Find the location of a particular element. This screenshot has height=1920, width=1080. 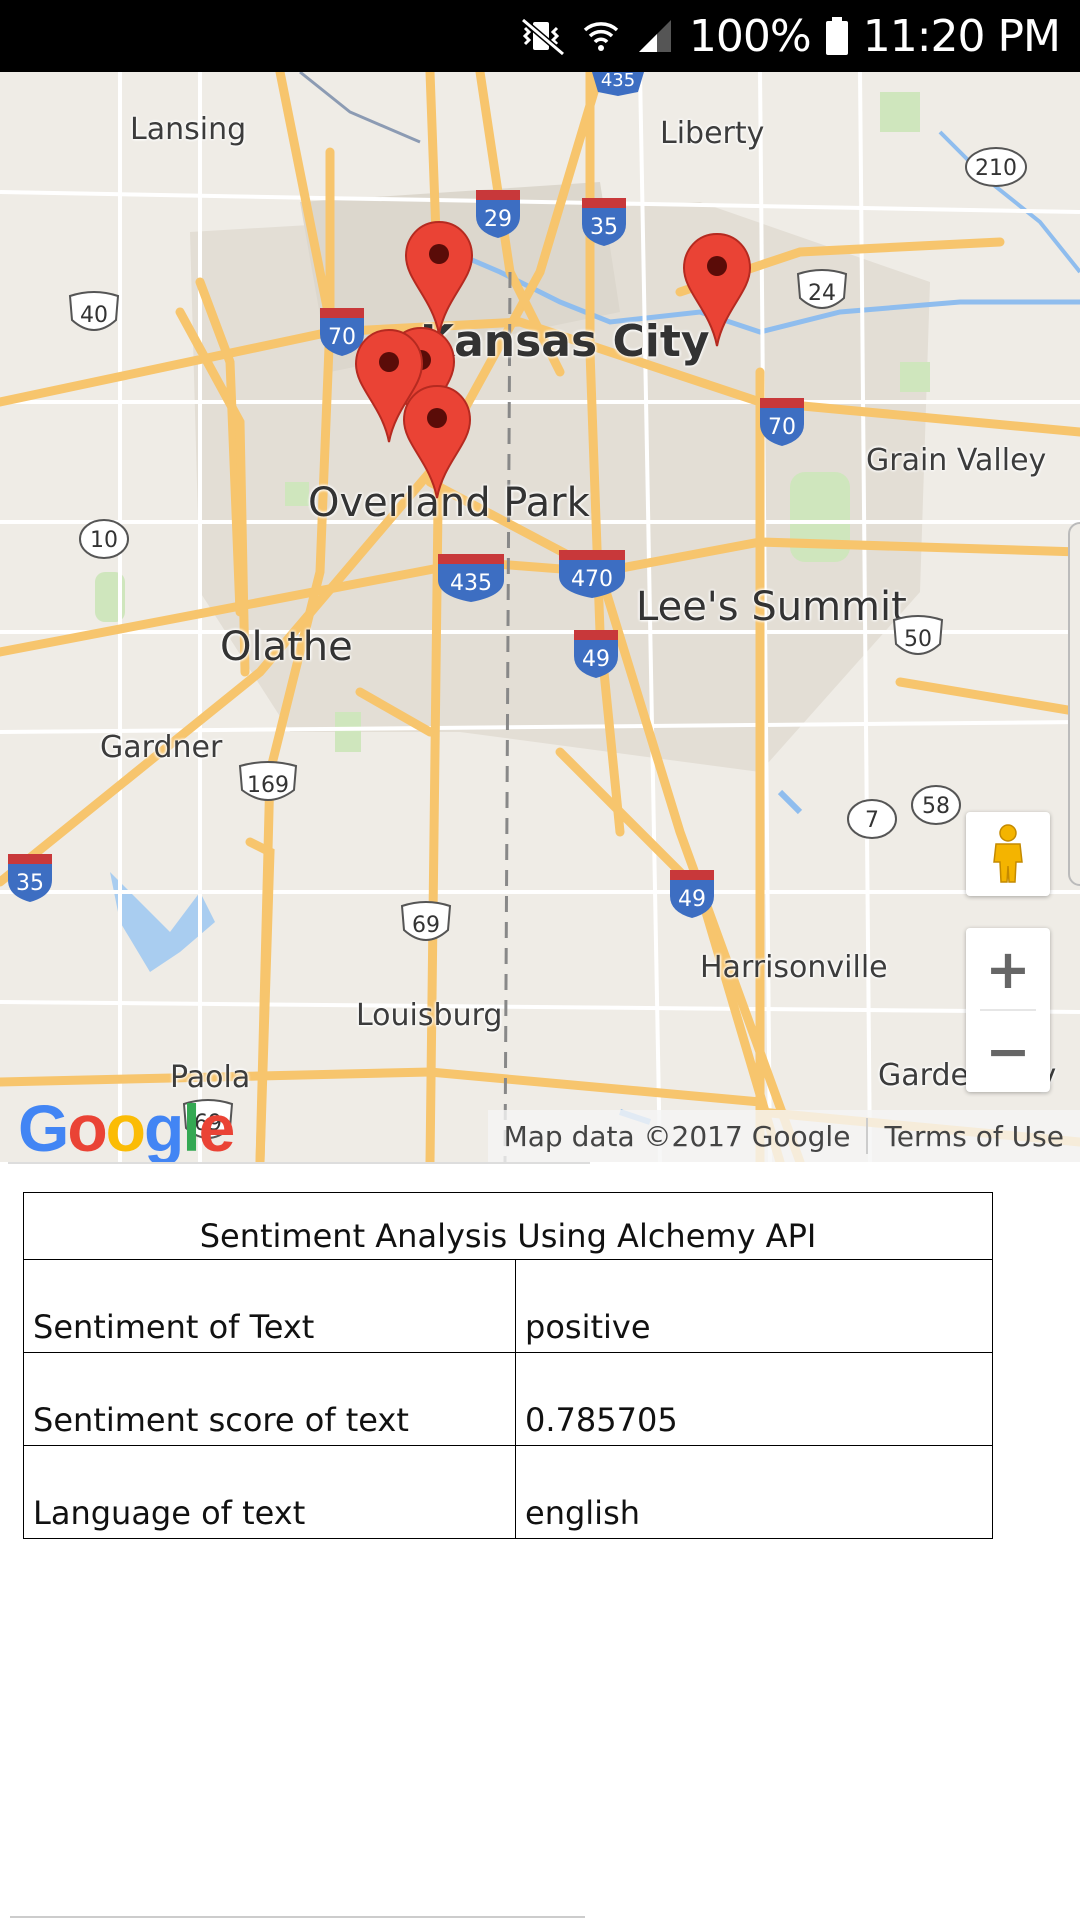

route-shield-58: 58 is located at coordinates (936, 807).